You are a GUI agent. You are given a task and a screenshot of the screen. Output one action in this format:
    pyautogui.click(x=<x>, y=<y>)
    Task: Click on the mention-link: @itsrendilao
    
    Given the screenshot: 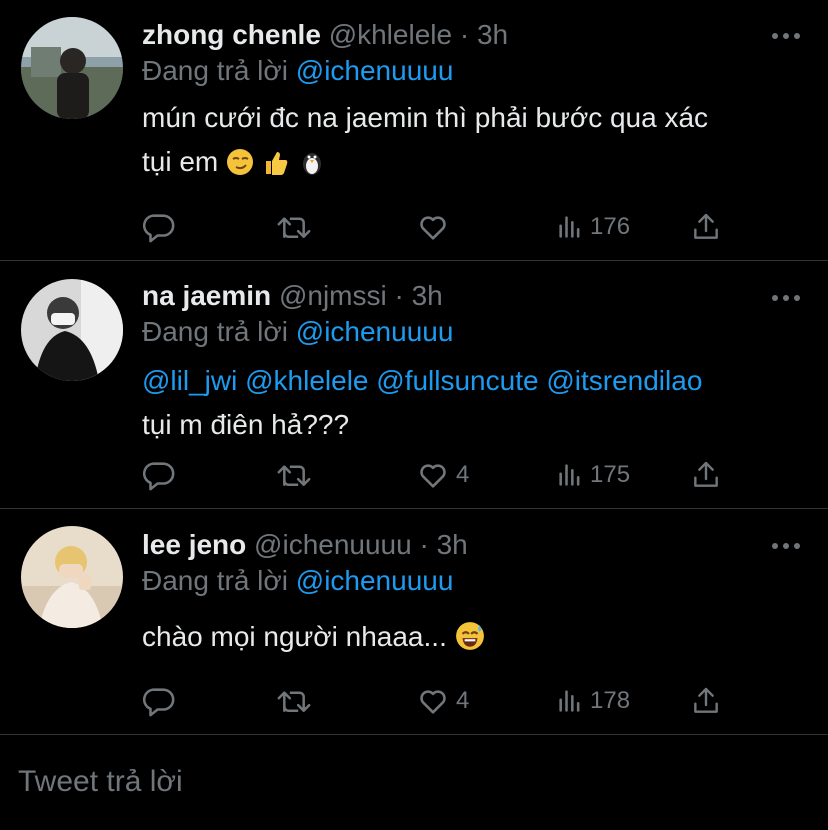 What is the action you would take?
    pyautogui.click(x=624, y=380)
    